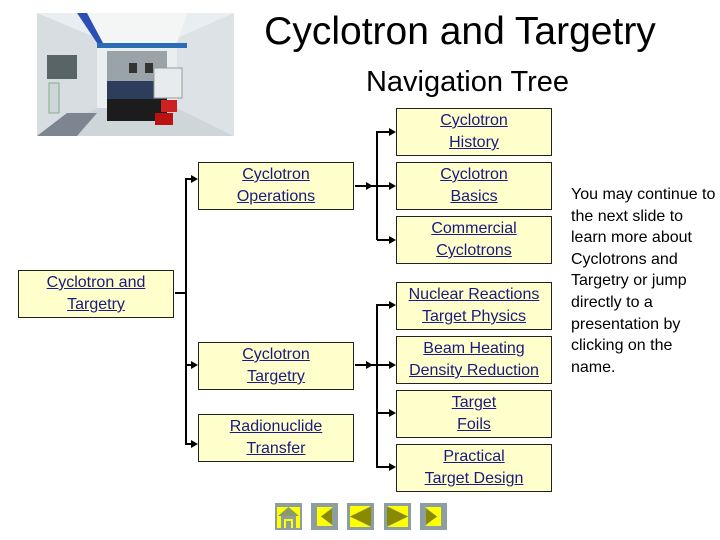  I want to click on node-practical-target-design: Practical Target Design, so click(474, 468).